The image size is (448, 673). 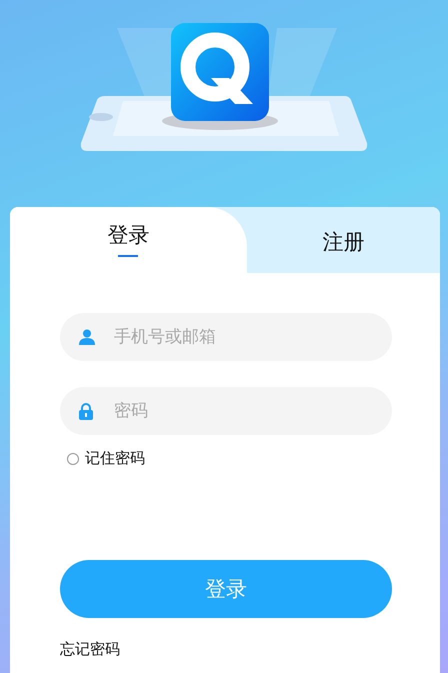 I want to click on account-field: 手机号或邮箱, so click(x=226, y=337).